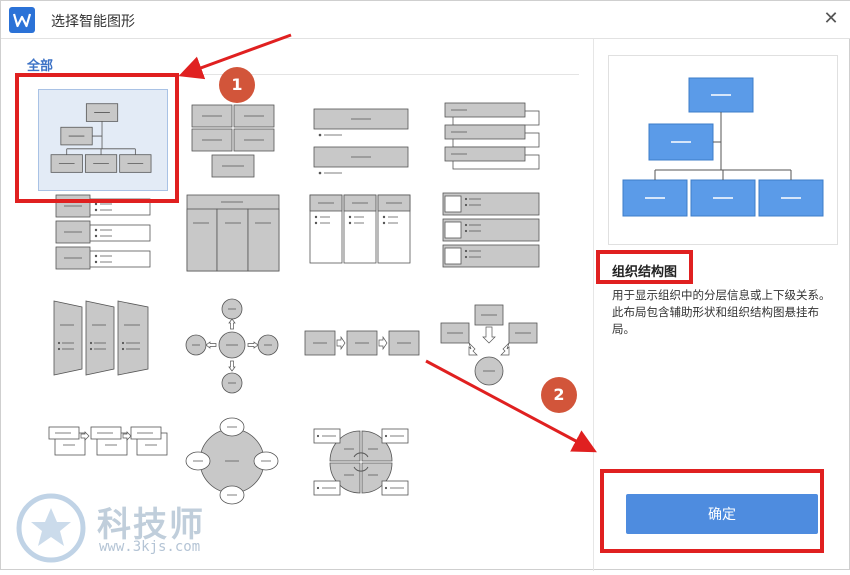 The height and width of the screenshot is (575, 850). I want to click on layout-grid-boxes, so click(249, 140).